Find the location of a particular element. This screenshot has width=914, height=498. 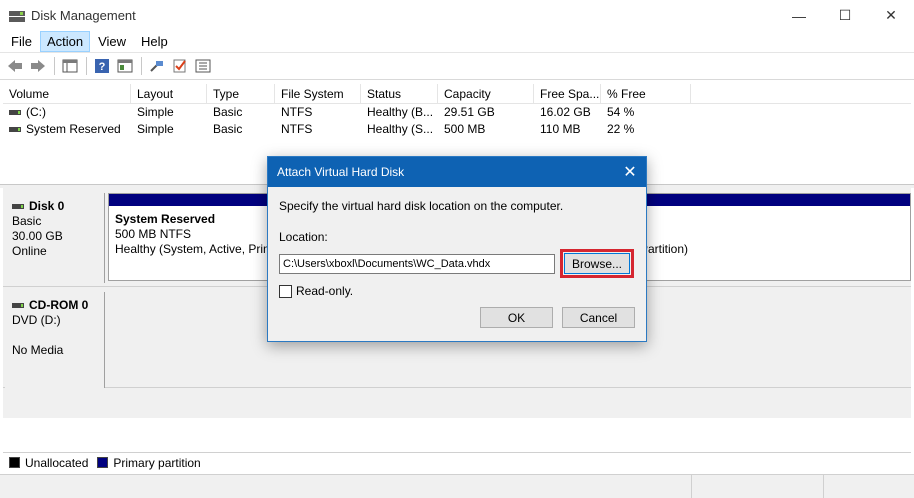

readonly-checkbox is located at coordinates (285, 291).